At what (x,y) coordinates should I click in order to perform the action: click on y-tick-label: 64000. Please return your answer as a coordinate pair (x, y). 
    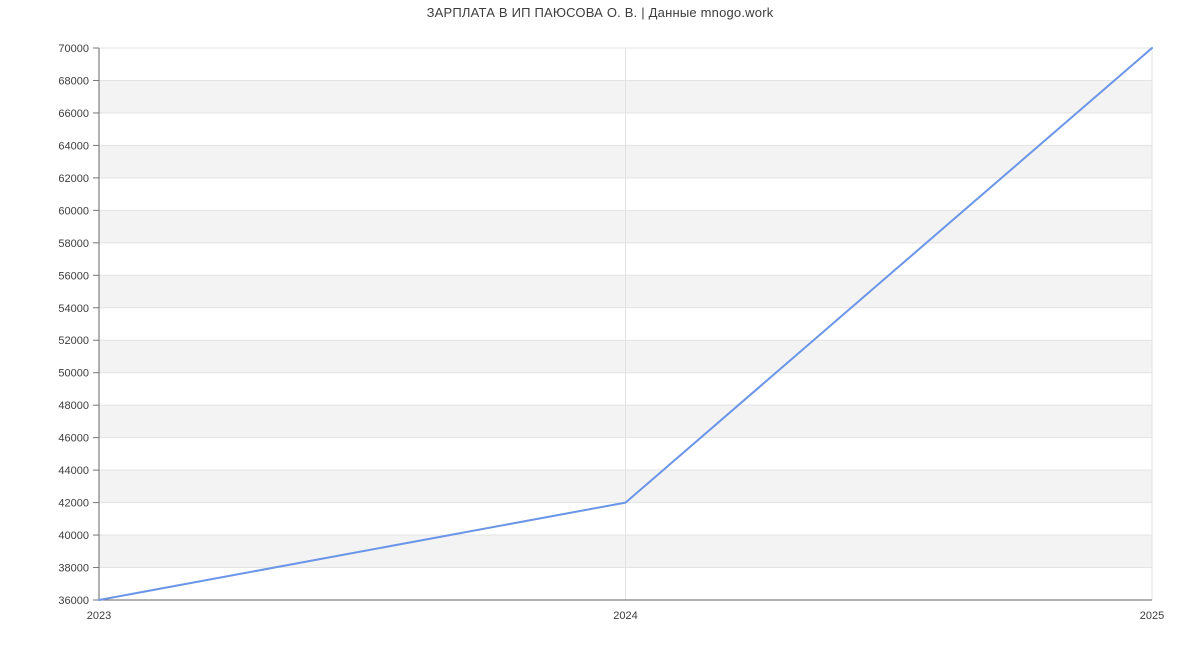
    Looking at the image, I should click on (73, 146).